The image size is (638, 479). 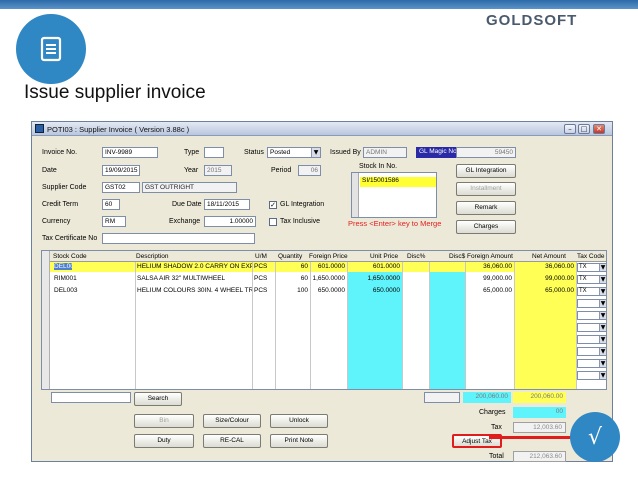 I want to click on col-unit-price: Unit Price, so click(x=384, y=256).